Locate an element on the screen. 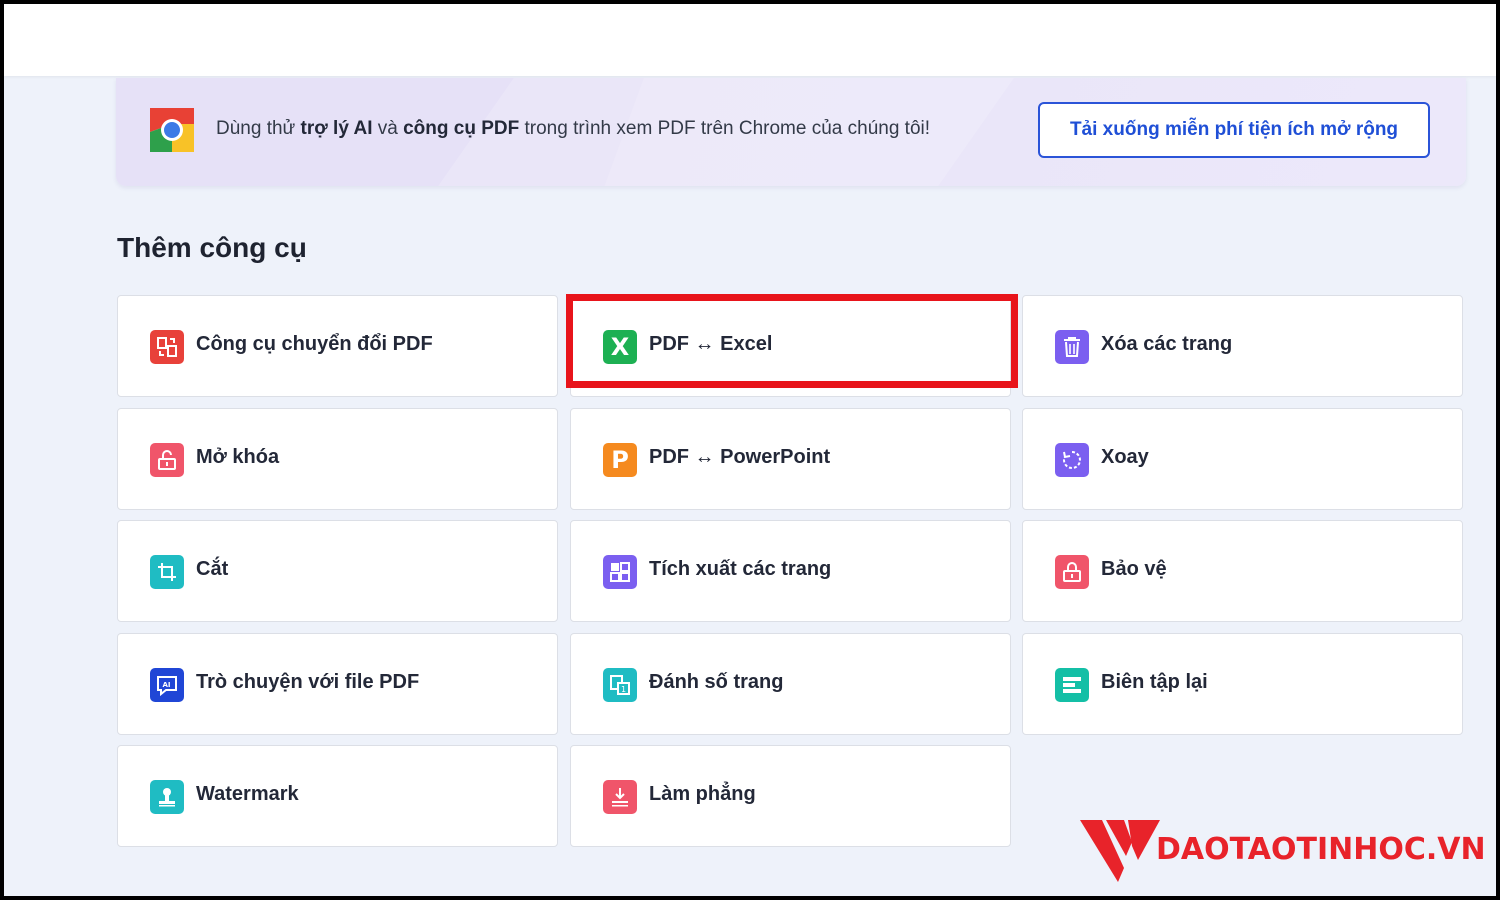 This screenshot has width=1500, height=900. top-bar is located at coordinates (750, 40).